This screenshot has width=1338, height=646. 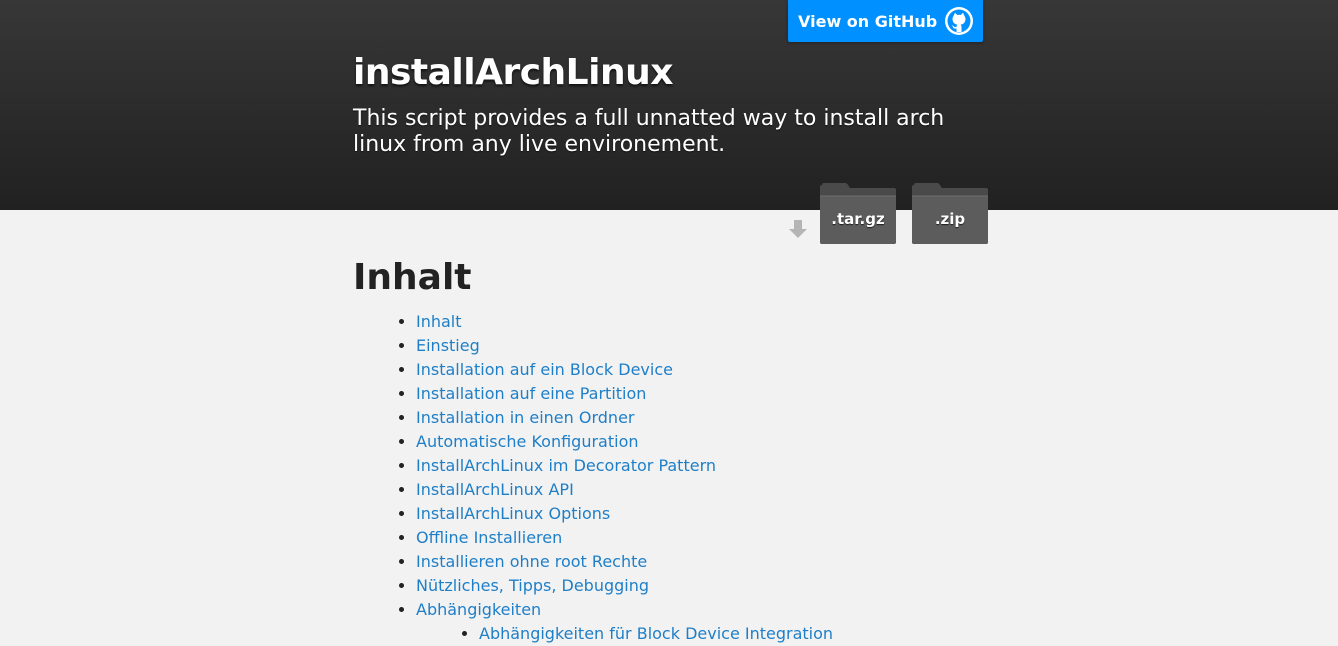 I want to click on toc-item: Installation in einen Ordner, so click(x=699, y=418).